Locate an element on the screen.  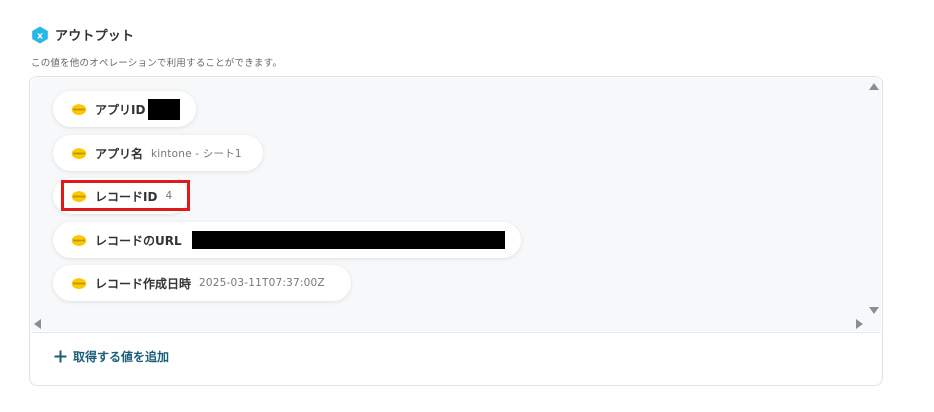
scroll-corner is located at coordinates (874, 324).